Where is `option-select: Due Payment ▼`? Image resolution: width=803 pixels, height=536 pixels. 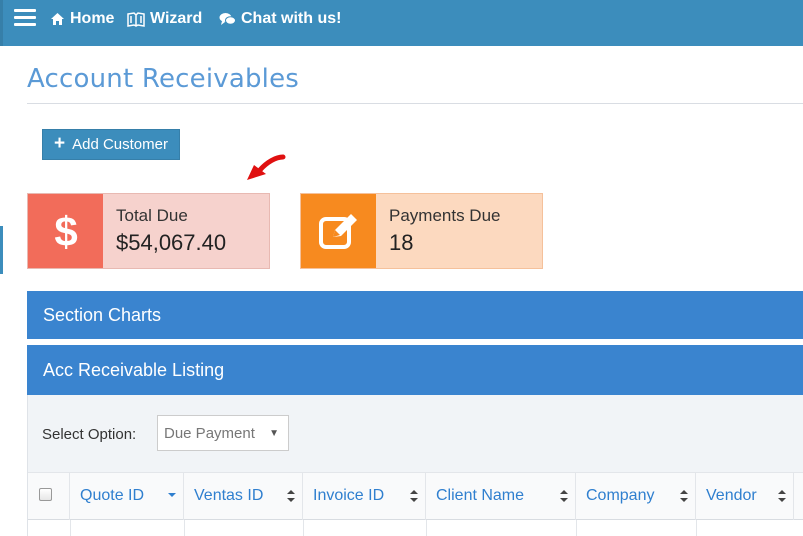 option-select: Due Payment ▼ is located at coordinates (223, 433).